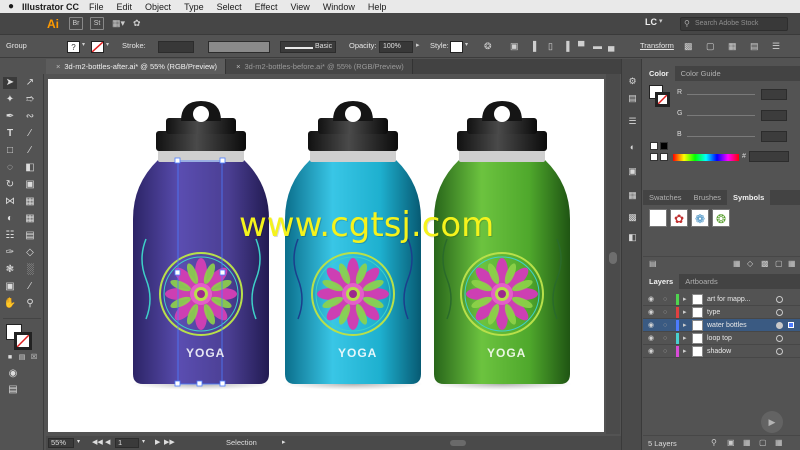 Image resolution: width=800 pixels, height=450 pixels. Describe the element at coordinates (632, 81) in the screenshot. I see `properties-icon: ⚙` at that location.